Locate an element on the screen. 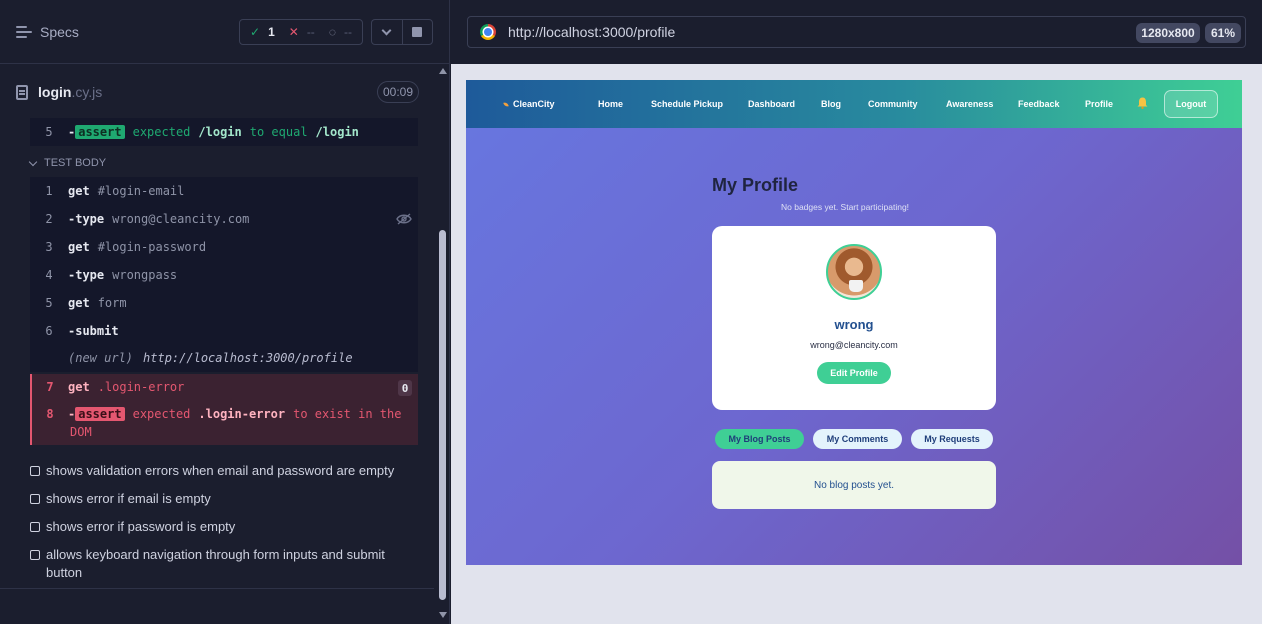  assert-wrap-row: DOM is located at coordinates (81, 432).